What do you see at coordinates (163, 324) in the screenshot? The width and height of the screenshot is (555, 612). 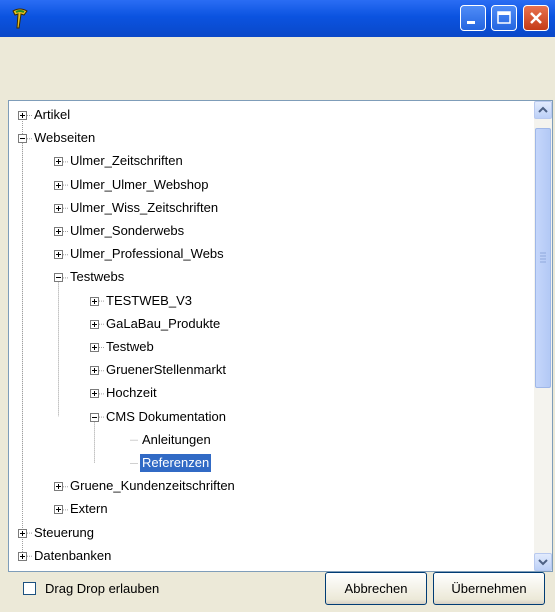 I see `tree-node-label: GaLaBau_Produkte` at bounding box center [163, 324].